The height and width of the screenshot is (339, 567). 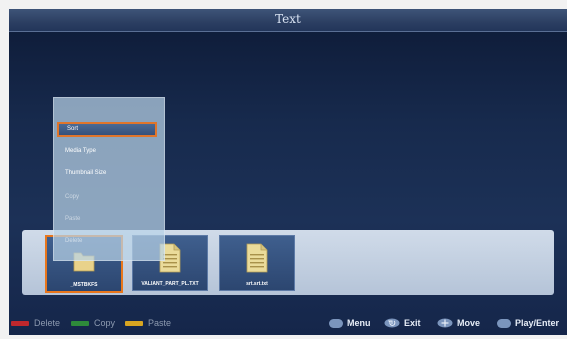 What do you see at coordinates (392, 323) in the screenshot?
I see `return-key-icon` at bounding box center [392, 323].